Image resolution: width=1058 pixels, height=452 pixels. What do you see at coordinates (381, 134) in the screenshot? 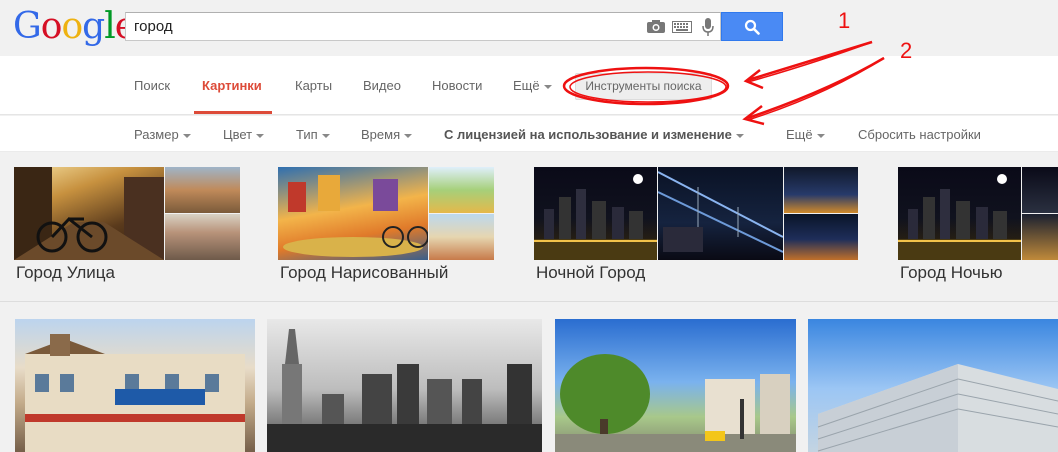
I see `filter-time-label: Время` at bounding box center [381, 134].